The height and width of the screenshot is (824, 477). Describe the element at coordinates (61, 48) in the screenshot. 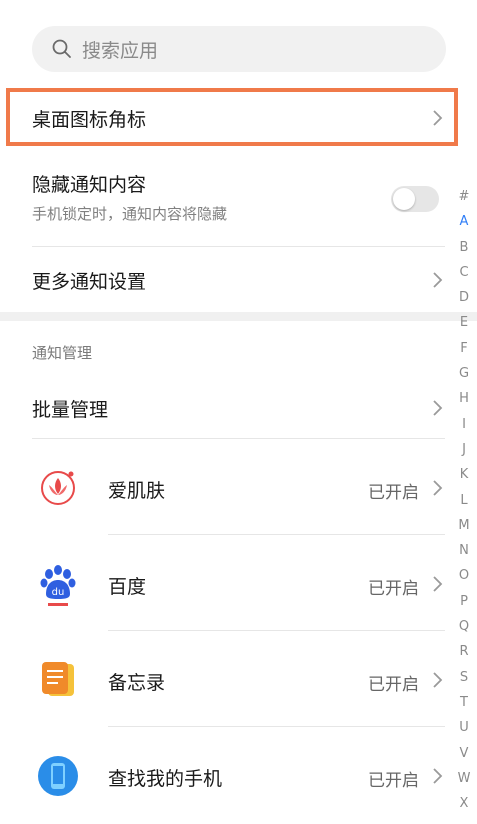

I see `search-icon` at that location.